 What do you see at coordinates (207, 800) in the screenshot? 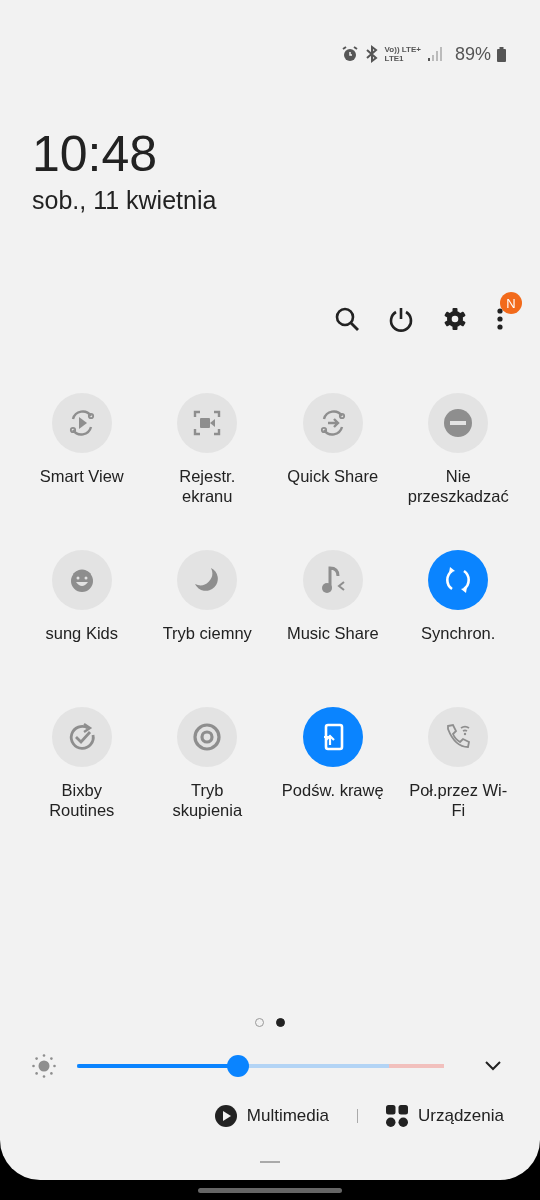
I see `toggle-label: Tryb skupienia` at bounding box center [207, 800].